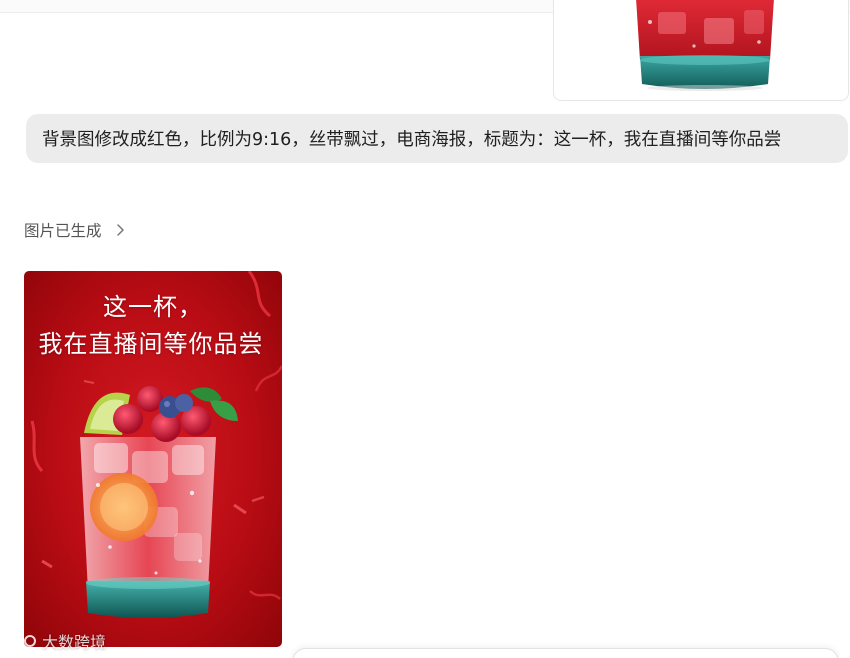 The width and height of the screenshot is (850, 658). What do you see at coordinates (705, 45) in the screenshot?
I see `drink-glass-image` at bounding box center [705, 45].